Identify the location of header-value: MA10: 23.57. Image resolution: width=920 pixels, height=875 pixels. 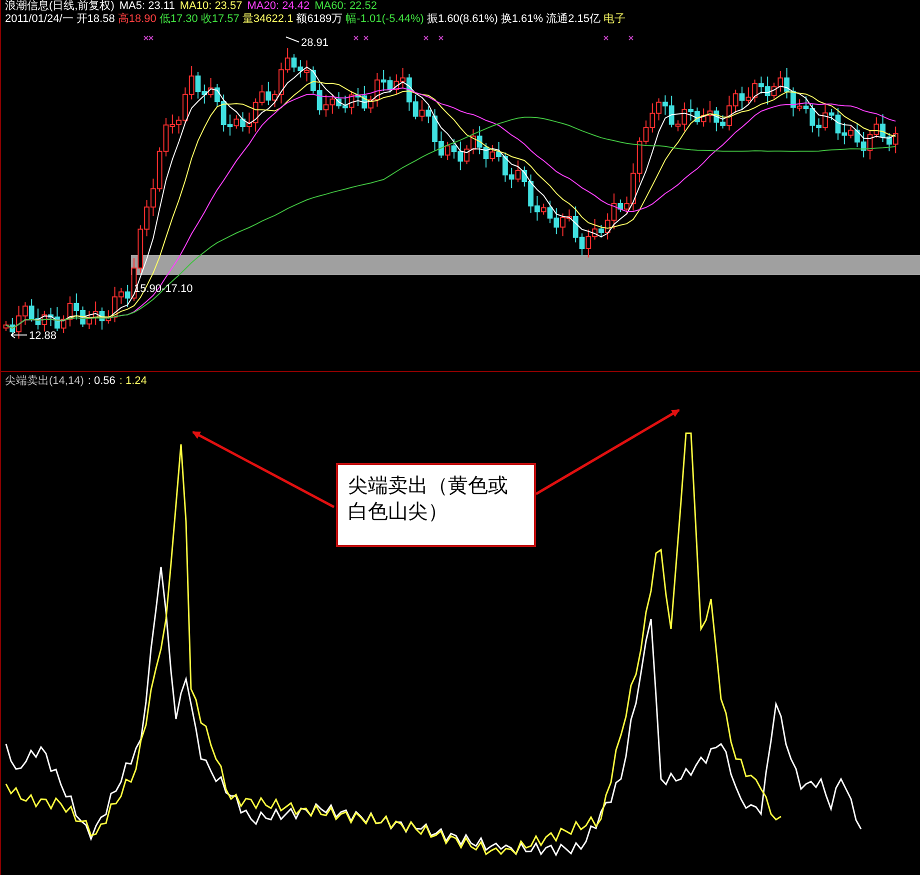
(211, 6).